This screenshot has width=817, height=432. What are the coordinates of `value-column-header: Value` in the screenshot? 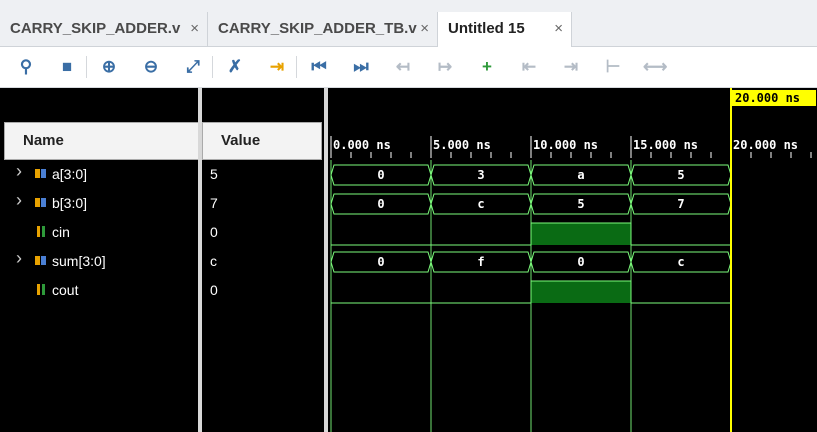 It's located at (262, 141).